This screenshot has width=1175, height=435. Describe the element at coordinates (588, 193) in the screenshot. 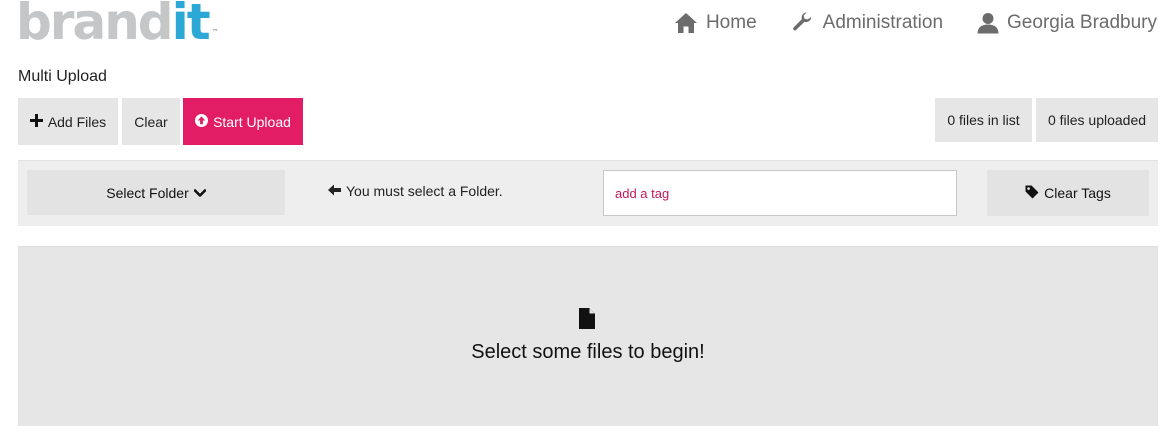

I see `folder-tag-bar: Select Folder You must select a Folder.` at that location.